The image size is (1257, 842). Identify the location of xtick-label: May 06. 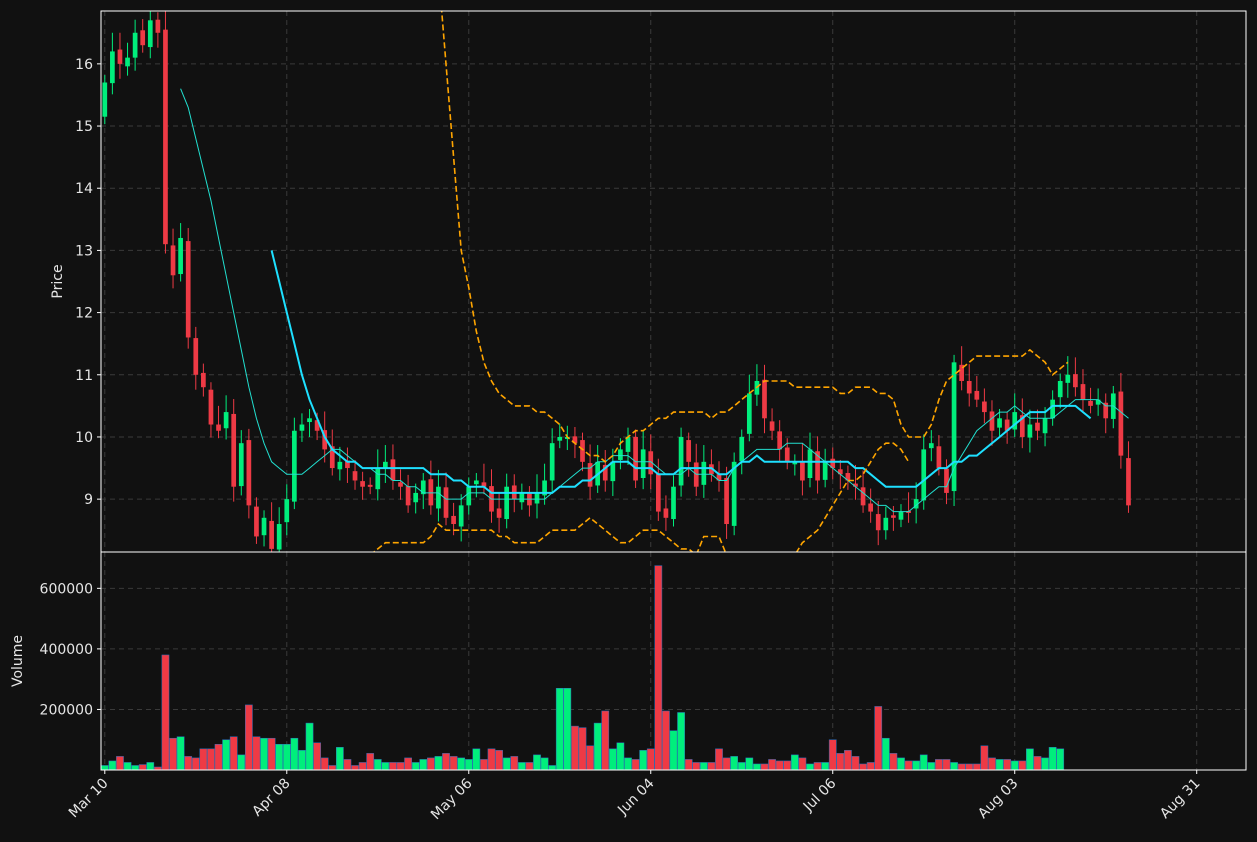
(452, 799).